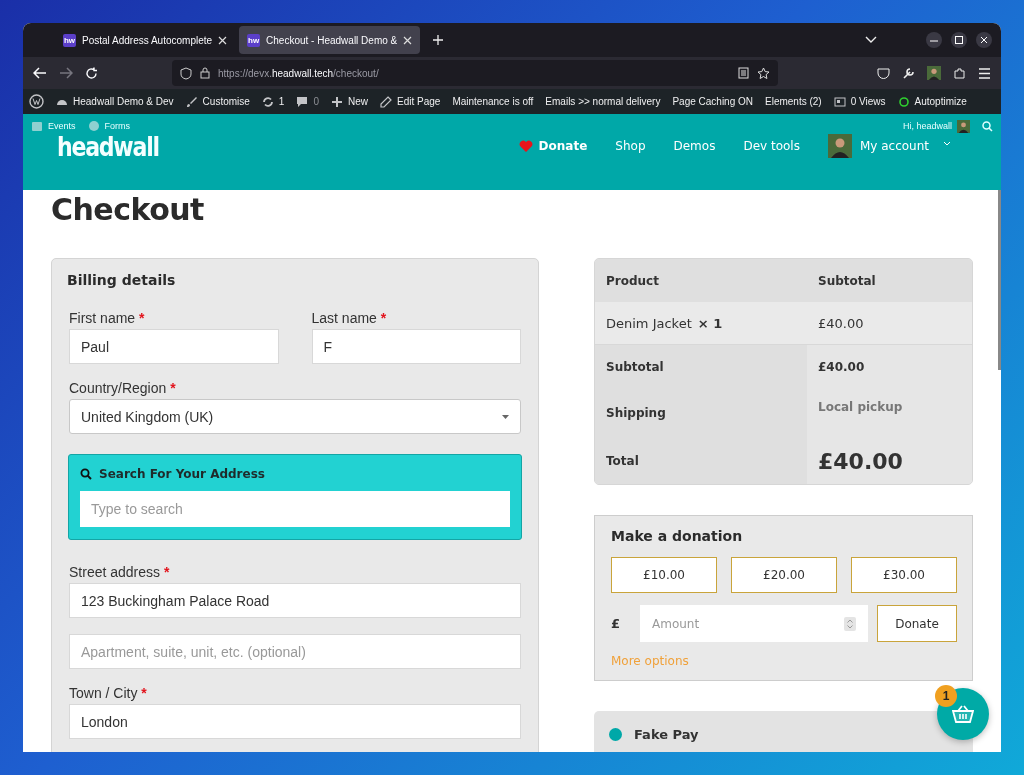 The width and height of the screenshot is (1024, 775). I want to click on address-bar: https://devx.headwall.tech/checkout/, so click(475, 73).